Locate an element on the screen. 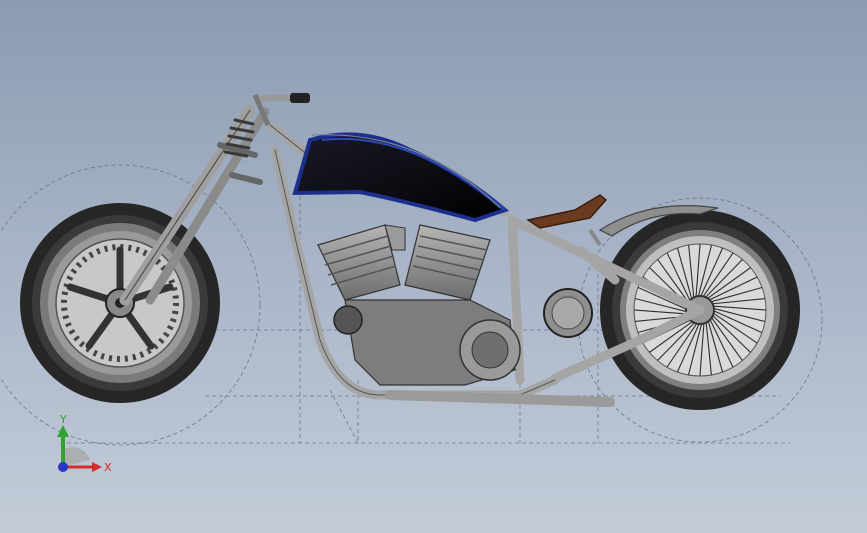 The height and width of the screenshot is (533, 867). rear-cylinder is located at coordinates (447, 262).